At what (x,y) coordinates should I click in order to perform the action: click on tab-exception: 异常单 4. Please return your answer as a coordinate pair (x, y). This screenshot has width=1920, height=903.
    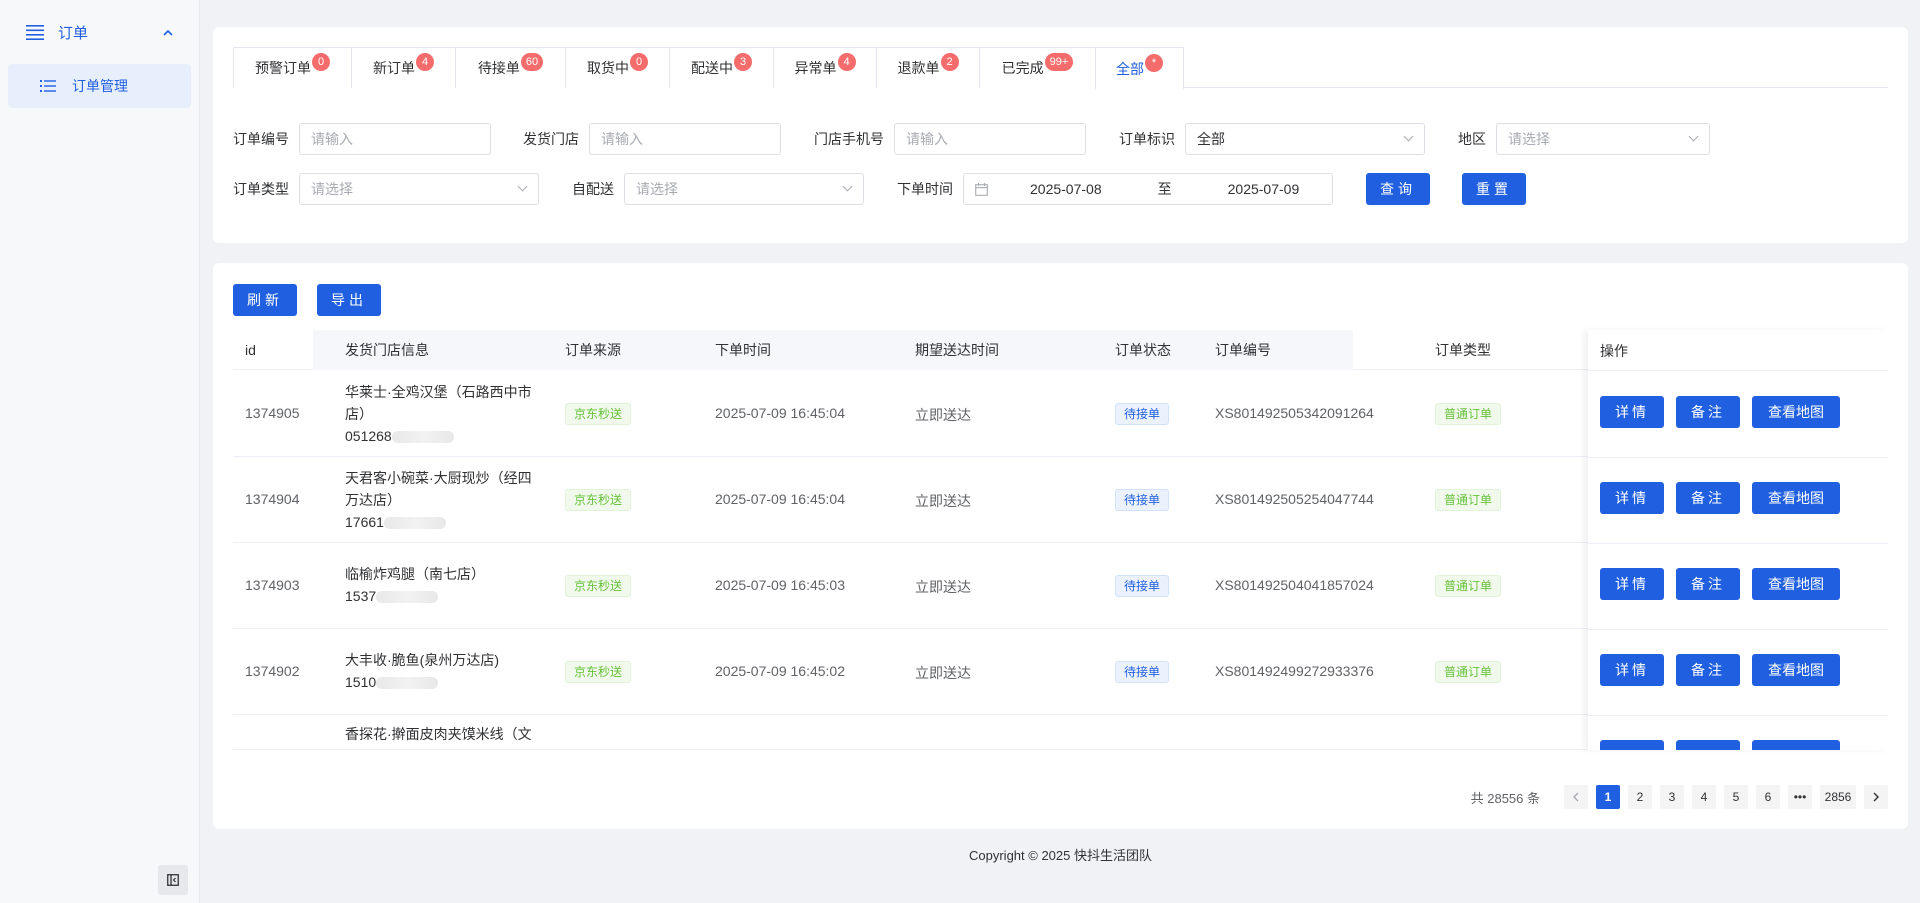
    Looking at the image, I should click on (824, 67).